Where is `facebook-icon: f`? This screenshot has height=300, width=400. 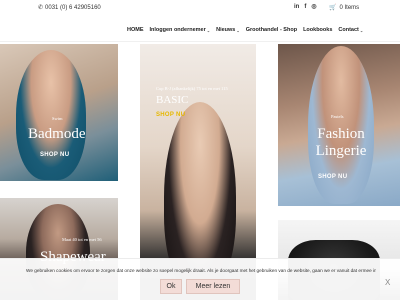
facebook-icon: f is located at coordinates (305, 7).